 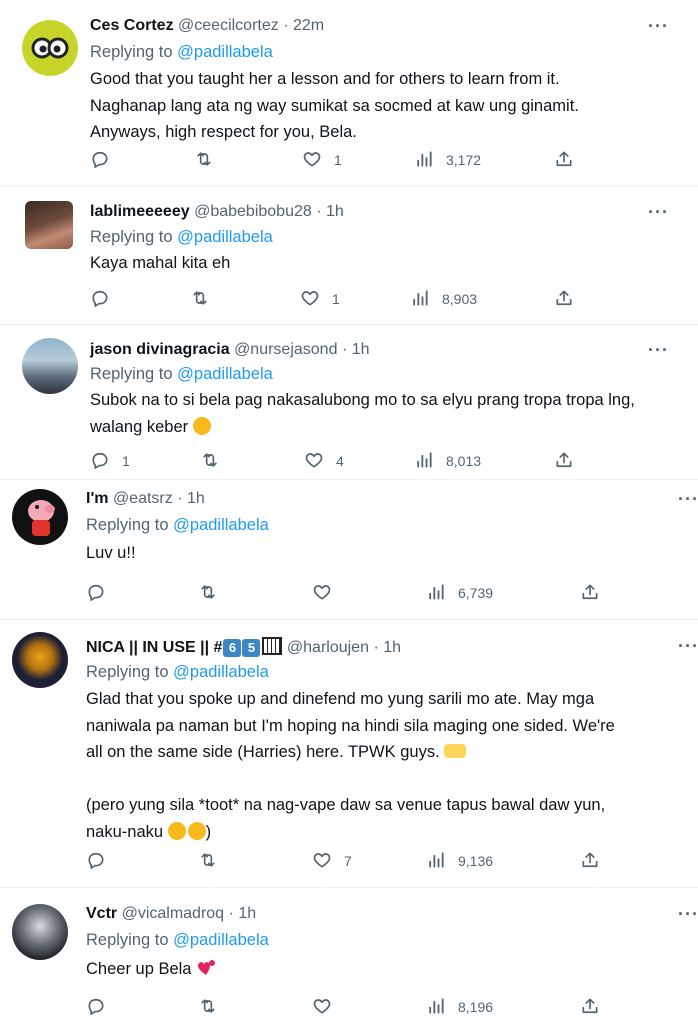 I want to click on views-button: 3,172, so click(x=447, y=160).